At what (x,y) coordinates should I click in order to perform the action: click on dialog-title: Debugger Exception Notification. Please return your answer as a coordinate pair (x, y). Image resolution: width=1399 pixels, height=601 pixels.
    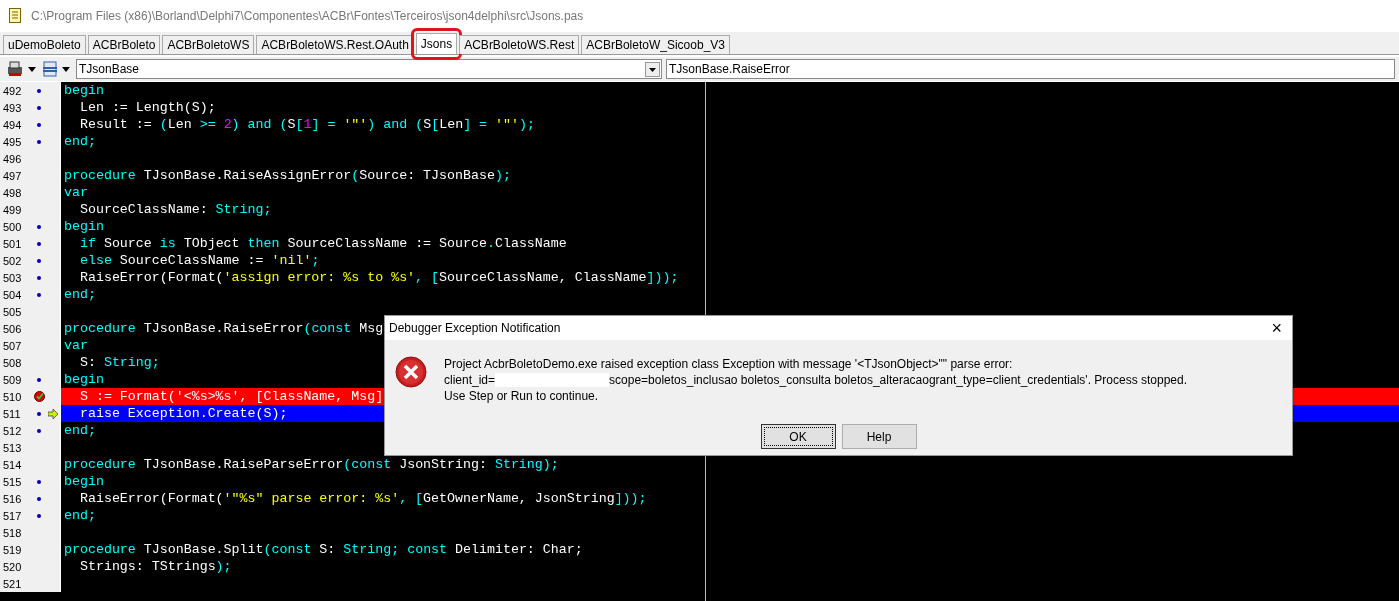
    Looking at the image, I should click on (475, 328).